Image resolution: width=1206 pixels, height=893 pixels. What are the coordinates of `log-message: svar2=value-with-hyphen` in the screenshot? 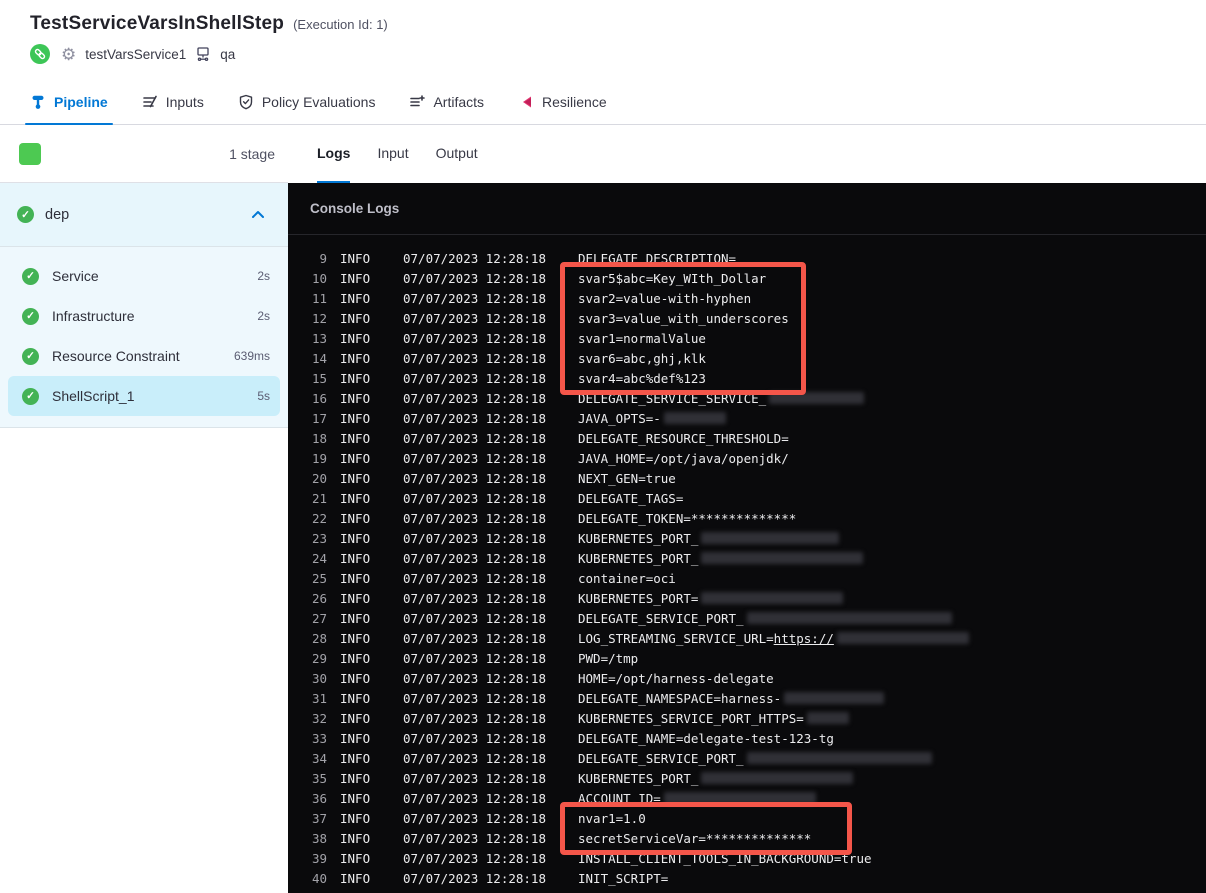 It's located at (664, 299).